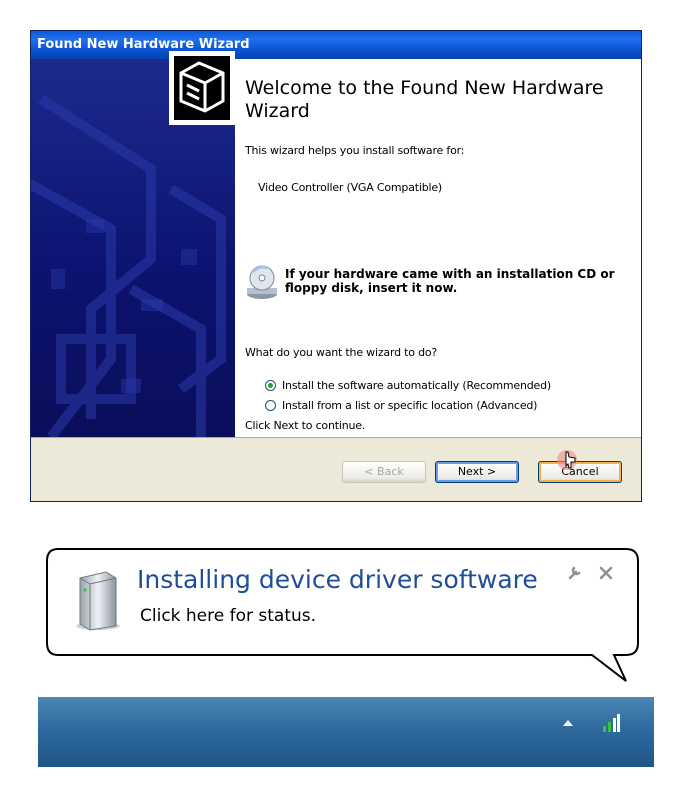  What do you see at coordinates (262, 282) in the screenshot?
I see `cd-drive-icon` at bounding box center [262, 282].